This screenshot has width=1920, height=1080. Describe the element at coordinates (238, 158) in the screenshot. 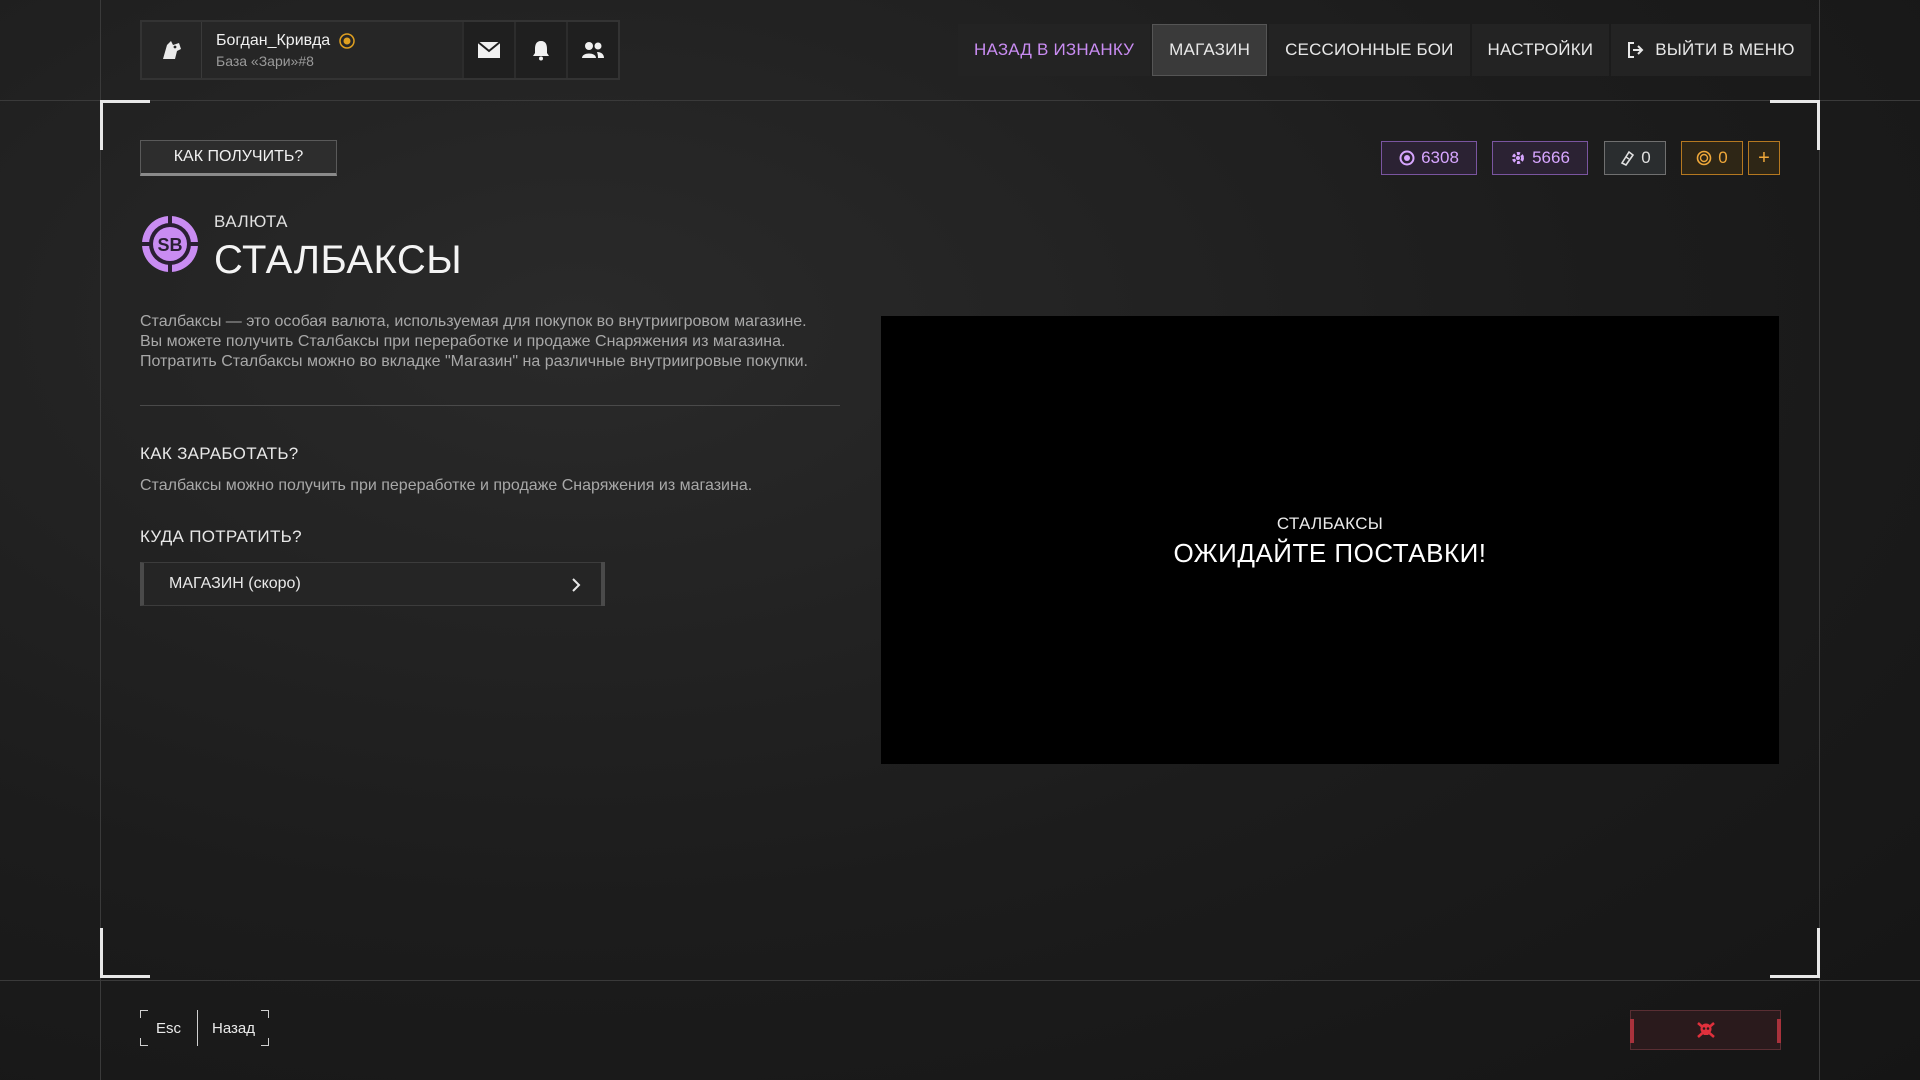

I see `how-to-get-button: КАК ПОЛУЧИТЬ?` at that location.